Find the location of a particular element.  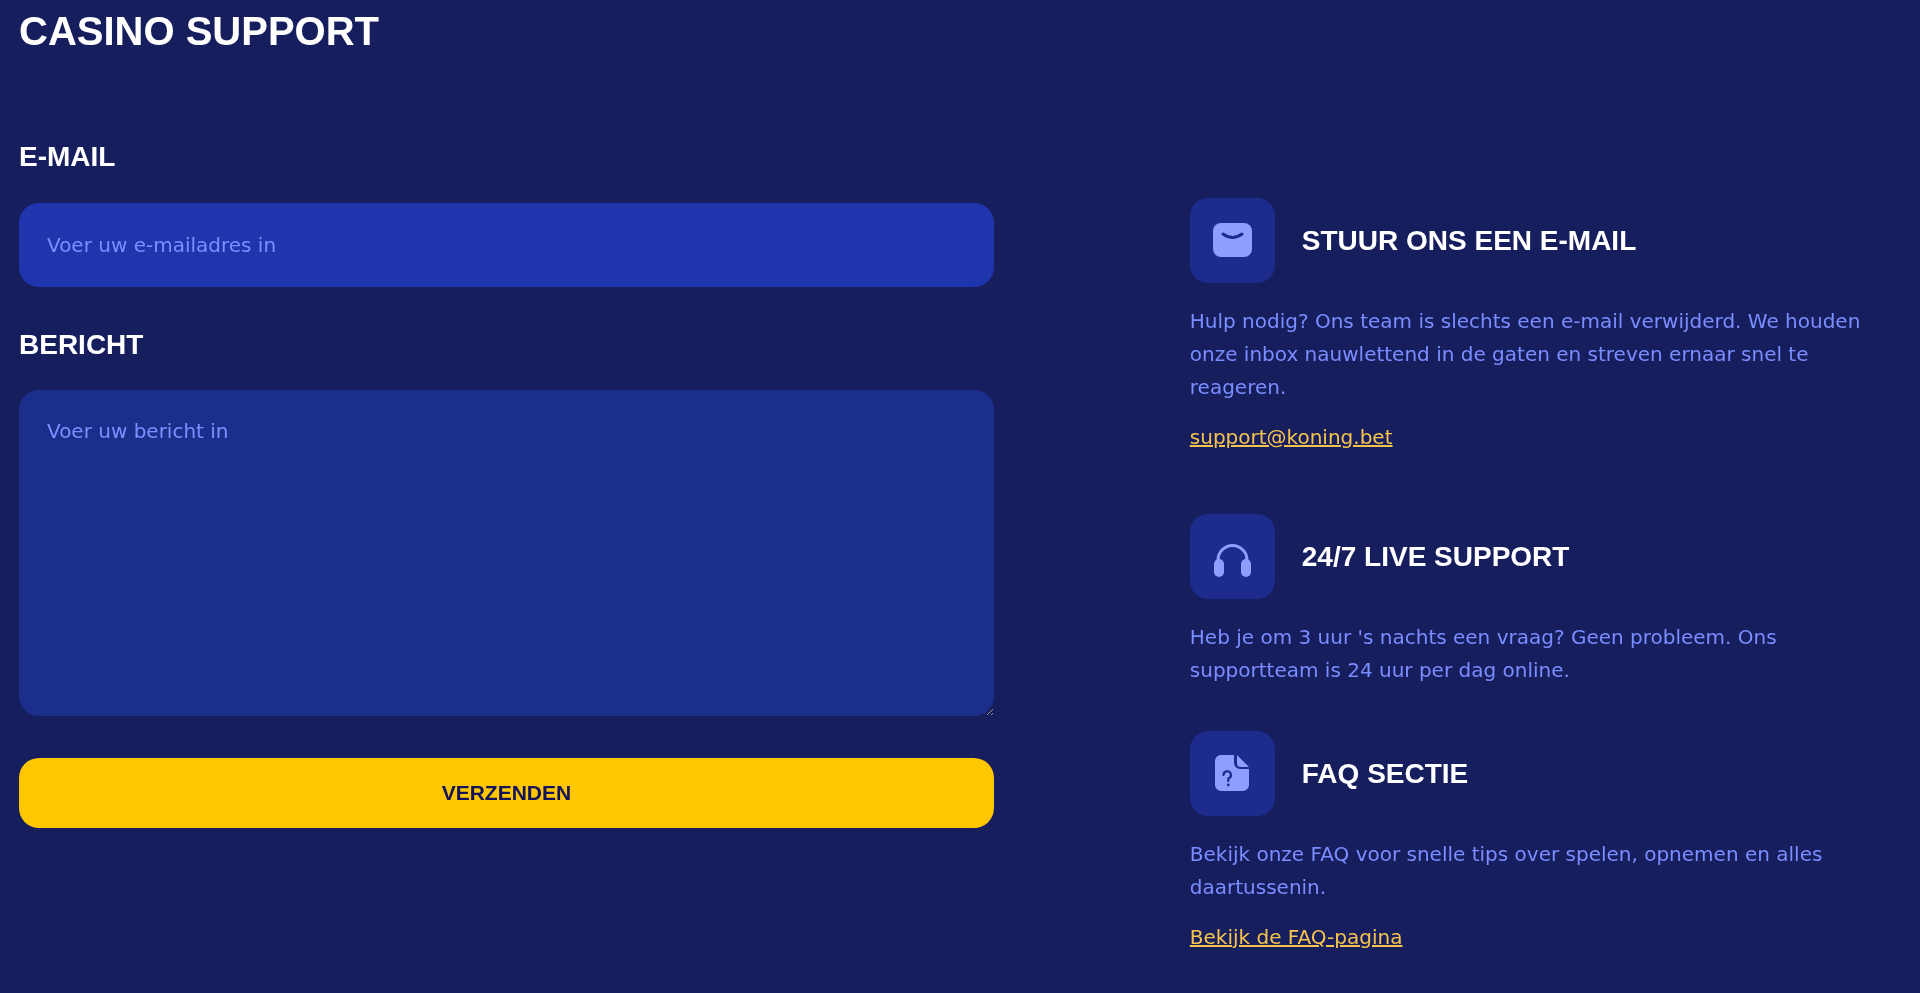

question-document-icon is located at coordinates (1232, 773).